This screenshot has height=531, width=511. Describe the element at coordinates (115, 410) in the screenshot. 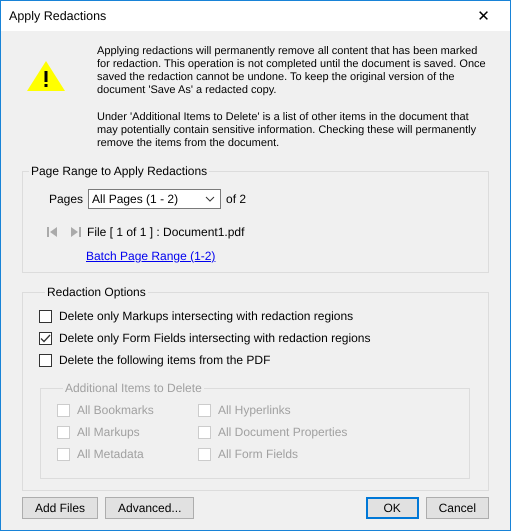

I see `option-label: All Bookmarks` at that location.